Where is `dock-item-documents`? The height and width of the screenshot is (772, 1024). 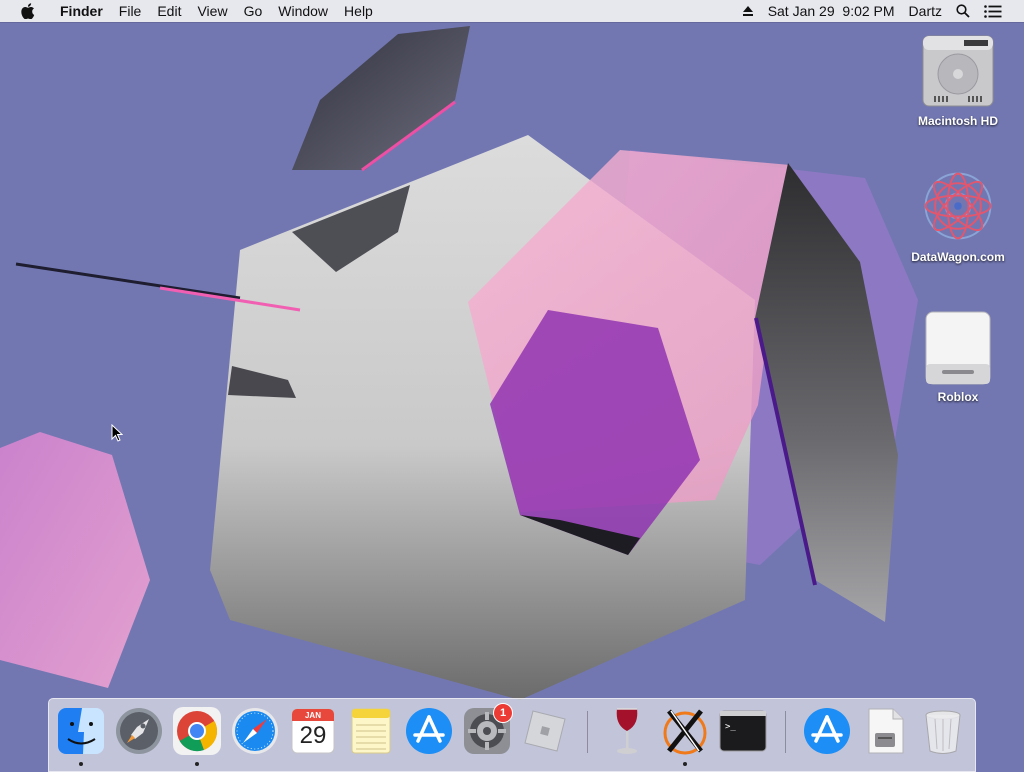
dock-item-documents is located at coordinates (885, 731).